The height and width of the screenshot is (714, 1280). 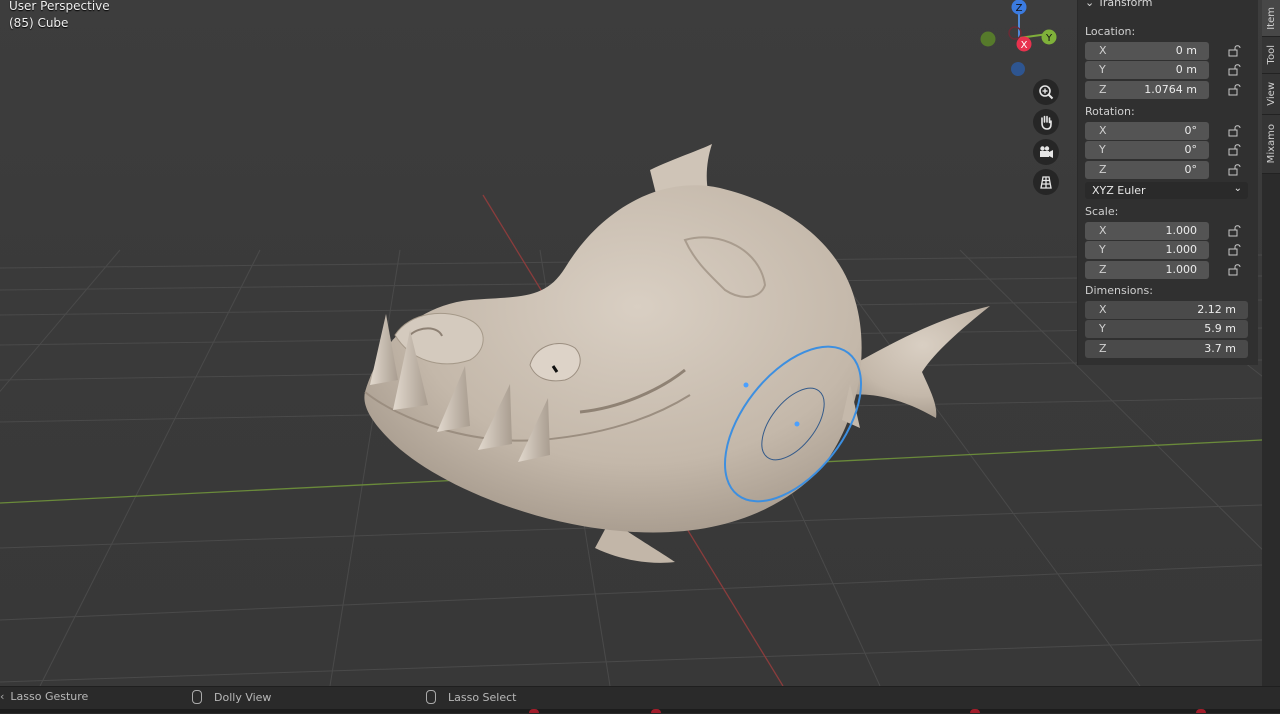 I want to click on tab-mixamo: Mixamo, so click(x=1271, y=144).